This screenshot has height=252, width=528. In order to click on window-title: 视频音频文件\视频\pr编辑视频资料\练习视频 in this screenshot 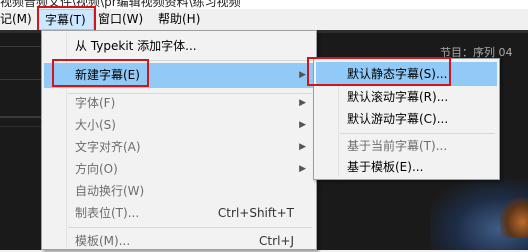, I will do `click(120, 4)`.